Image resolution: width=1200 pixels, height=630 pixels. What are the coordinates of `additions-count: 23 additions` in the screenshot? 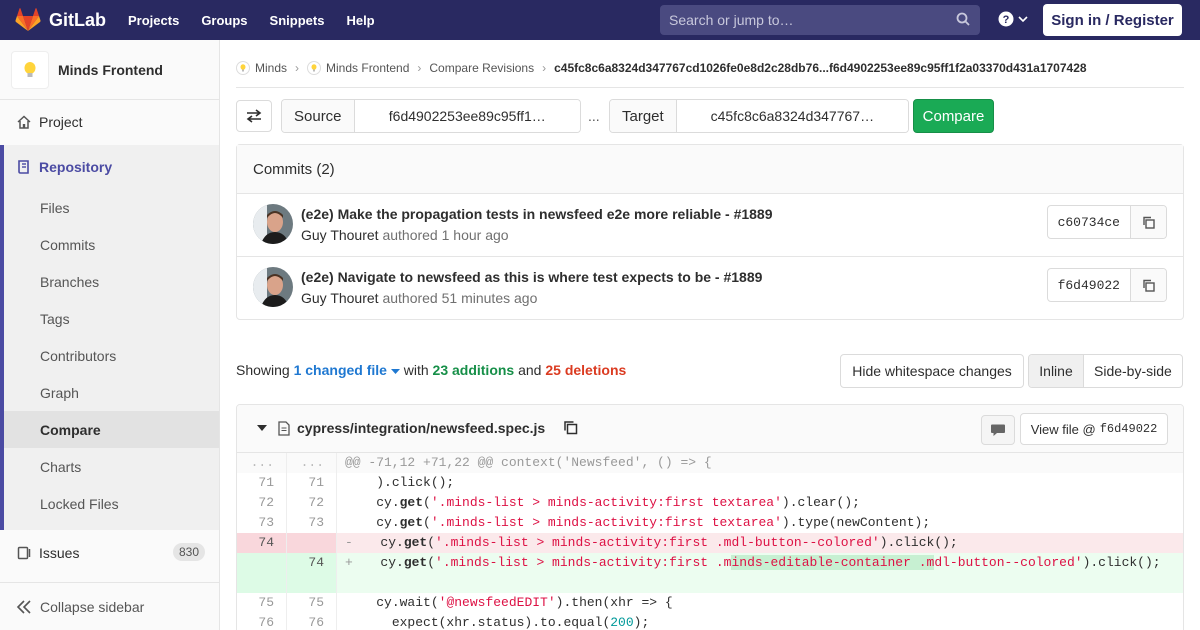 It's located at (473, 370).